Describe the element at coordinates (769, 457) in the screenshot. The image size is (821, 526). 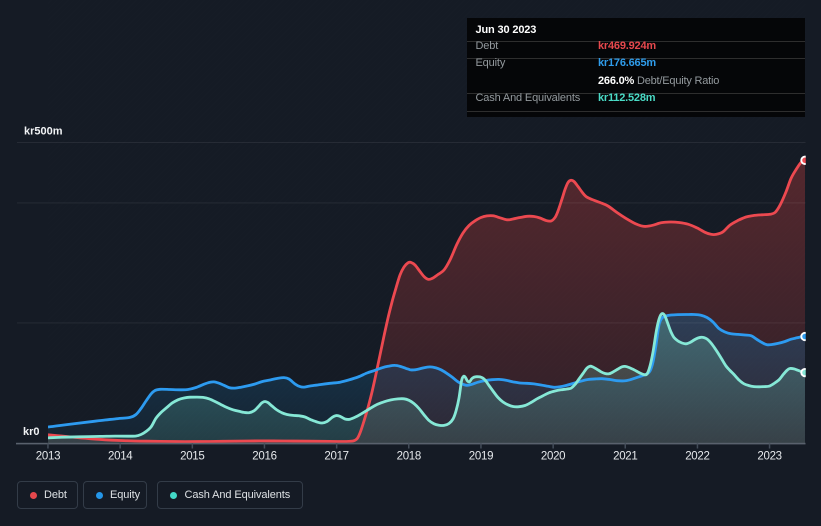
I see `svg-text: 2023` at that location.